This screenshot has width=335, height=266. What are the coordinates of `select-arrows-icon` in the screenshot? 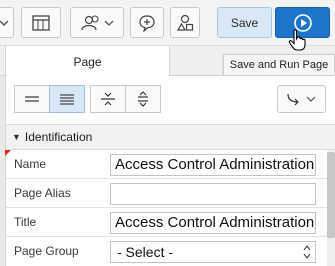 It's located at (307, 252).